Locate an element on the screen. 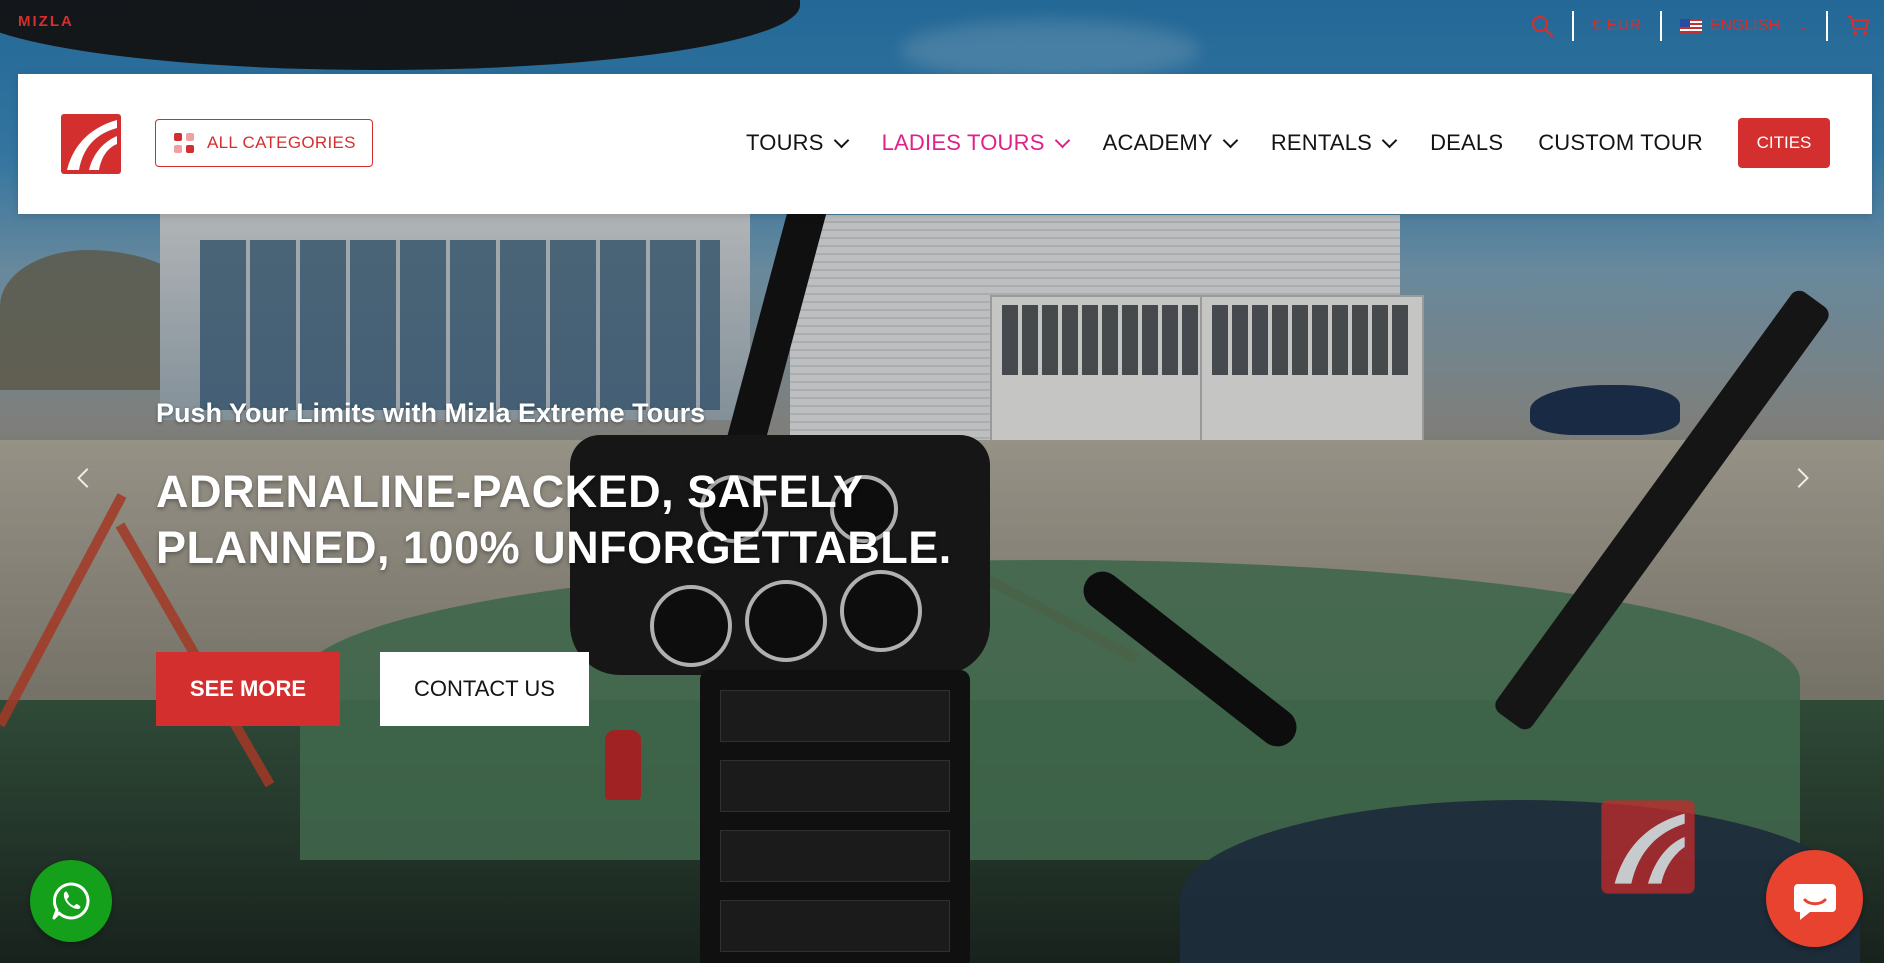 This screenshot has width=1884, height=963. chevron-down-icon: ⌄ is located at coordinates (1802, 26).